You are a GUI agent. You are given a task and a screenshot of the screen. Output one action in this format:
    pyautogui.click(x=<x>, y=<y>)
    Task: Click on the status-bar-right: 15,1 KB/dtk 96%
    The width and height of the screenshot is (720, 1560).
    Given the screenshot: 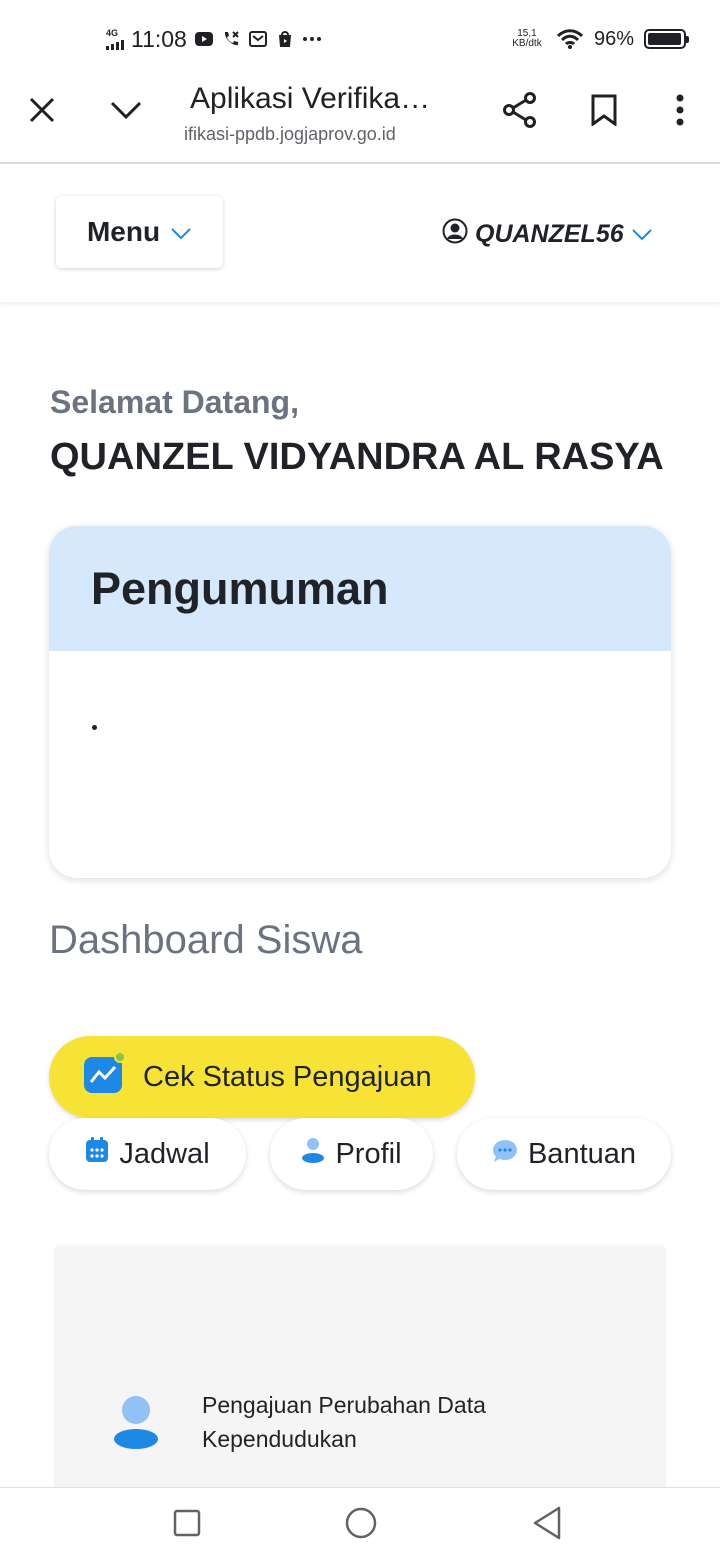 What is the action you would take?
    pyautogui.click(x=598, y=39)
    